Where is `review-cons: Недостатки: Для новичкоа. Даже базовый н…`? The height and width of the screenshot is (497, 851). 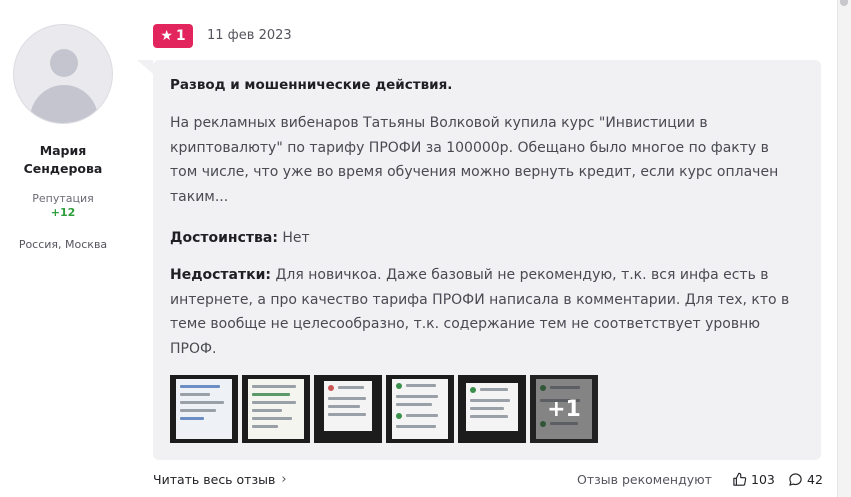 review-cons: Недостатки: Для новичкоа. Даже базовый н… is located at coordinates (485, 312).